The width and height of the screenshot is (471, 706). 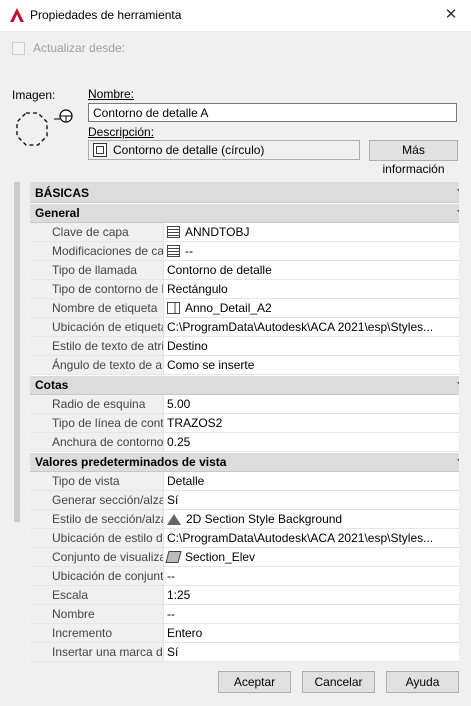 I want to click on property-value: Section_Elev, so click(x=311, y=557).